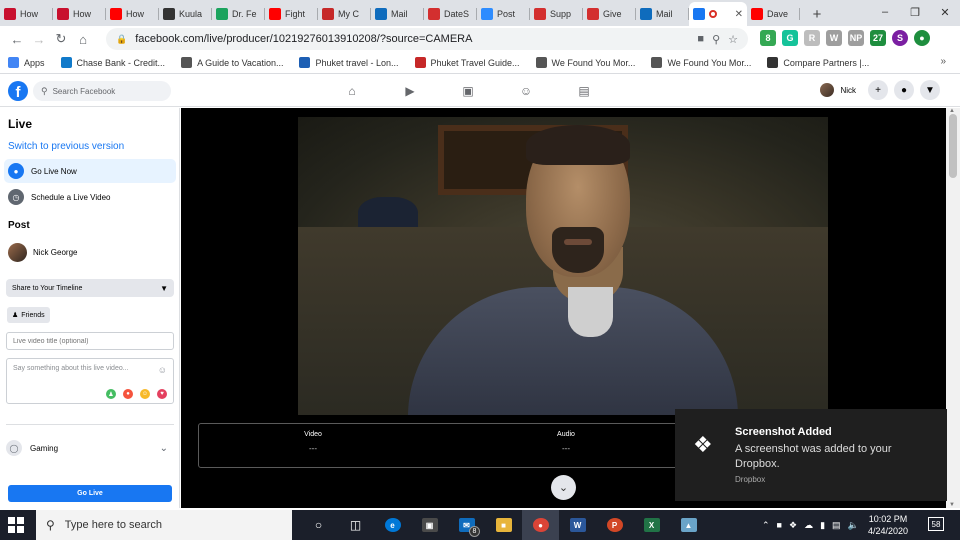 This screenshot has height=540, width=960. What do you see at coordinates (885, 12) in the screenshot?
I see `minimize-icon: –` at bounding box center [885, 12].